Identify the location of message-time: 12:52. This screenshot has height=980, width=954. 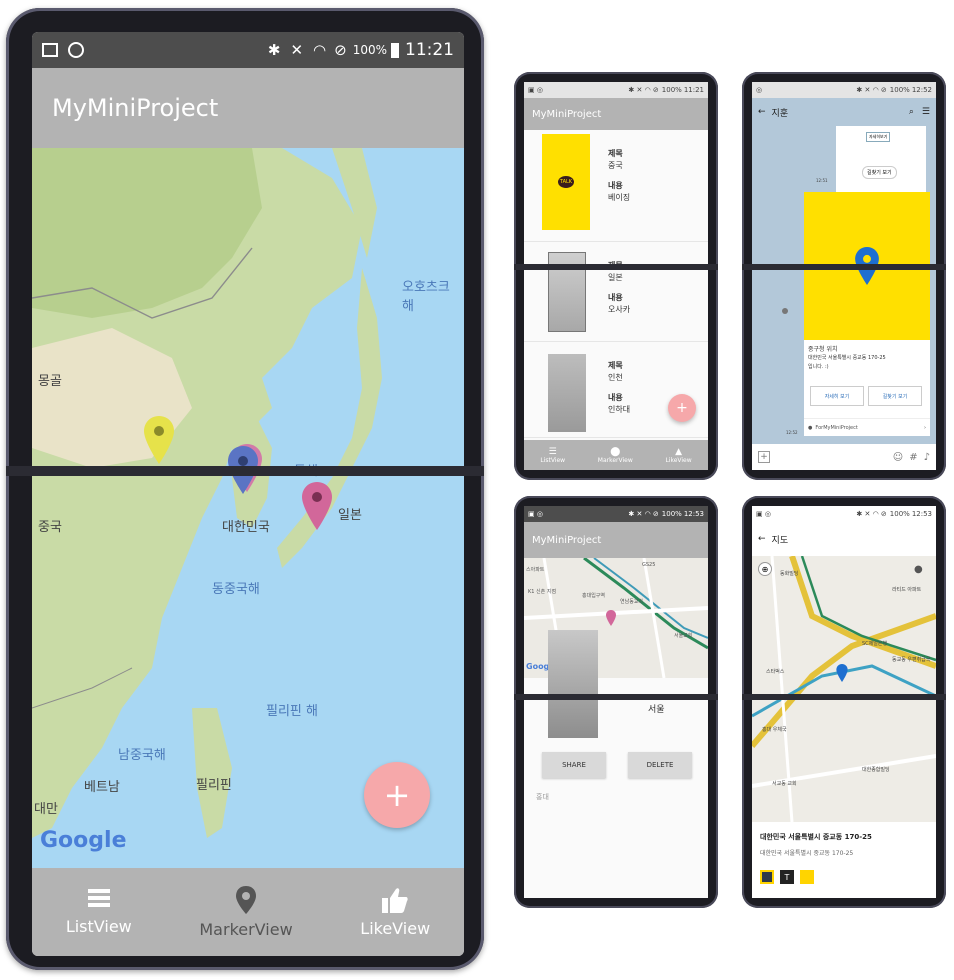
(792, 432).